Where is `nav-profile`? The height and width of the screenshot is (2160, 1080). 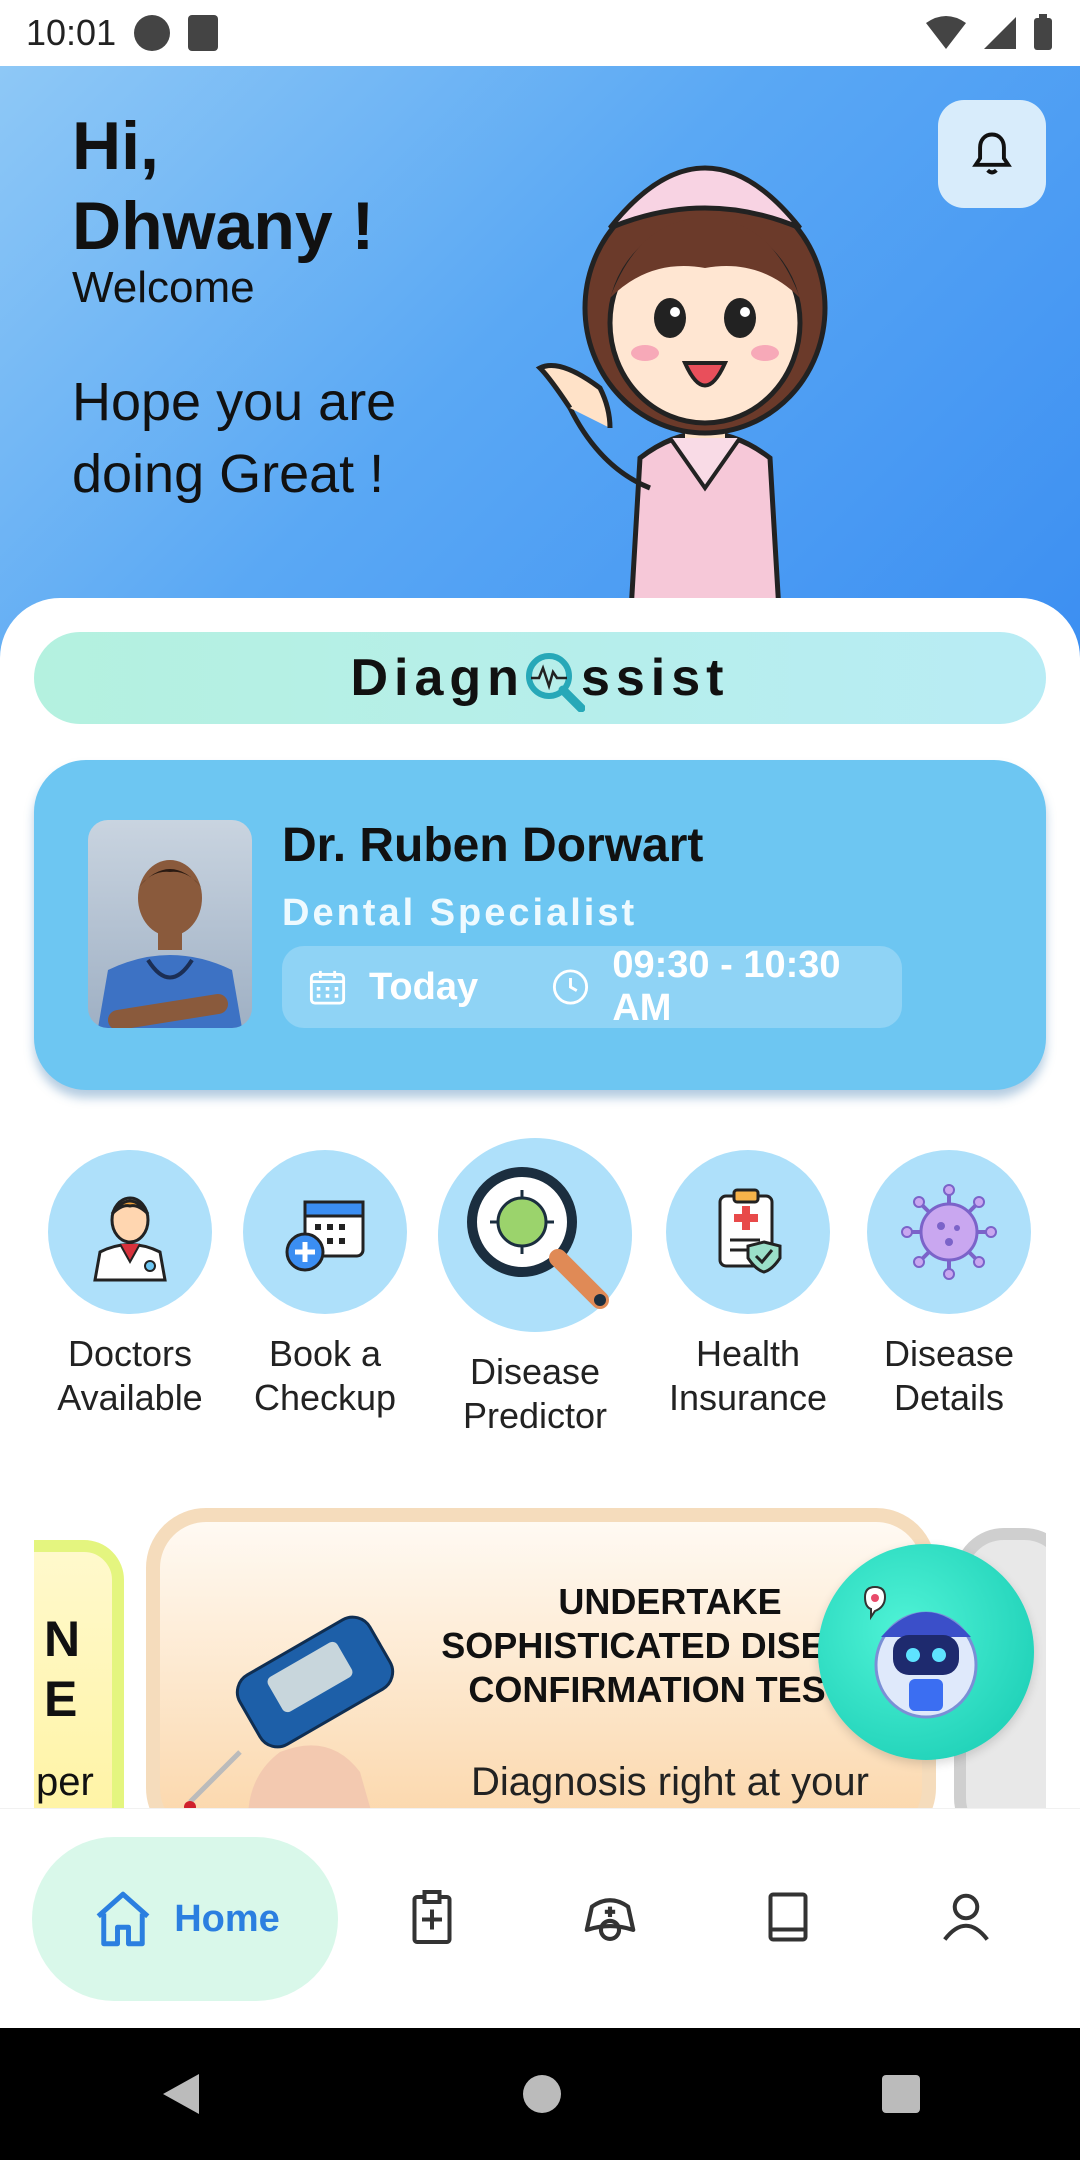 nav-profile is located at coordinates (966, 1917).